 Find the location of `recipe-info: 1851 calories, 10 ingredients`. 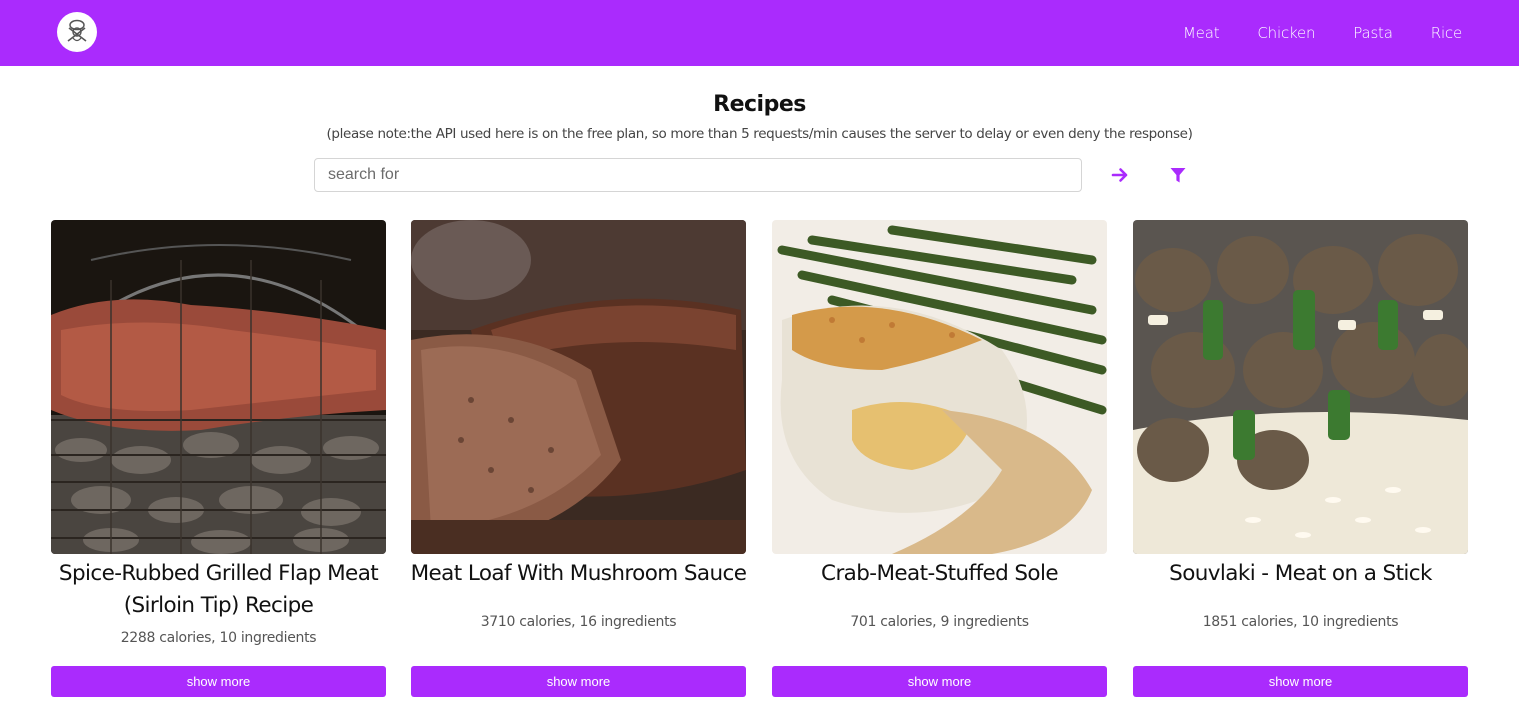

recipe-info: 1851 calories, 10 ingredients is located at coordinates (1300, 622).